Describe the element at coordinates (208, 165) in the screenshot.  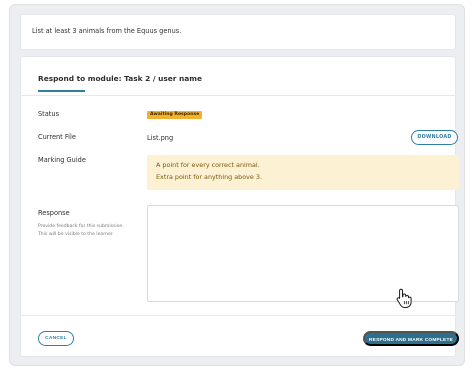
I see `marking-guide-line: A point for every correct animal.` at that location.